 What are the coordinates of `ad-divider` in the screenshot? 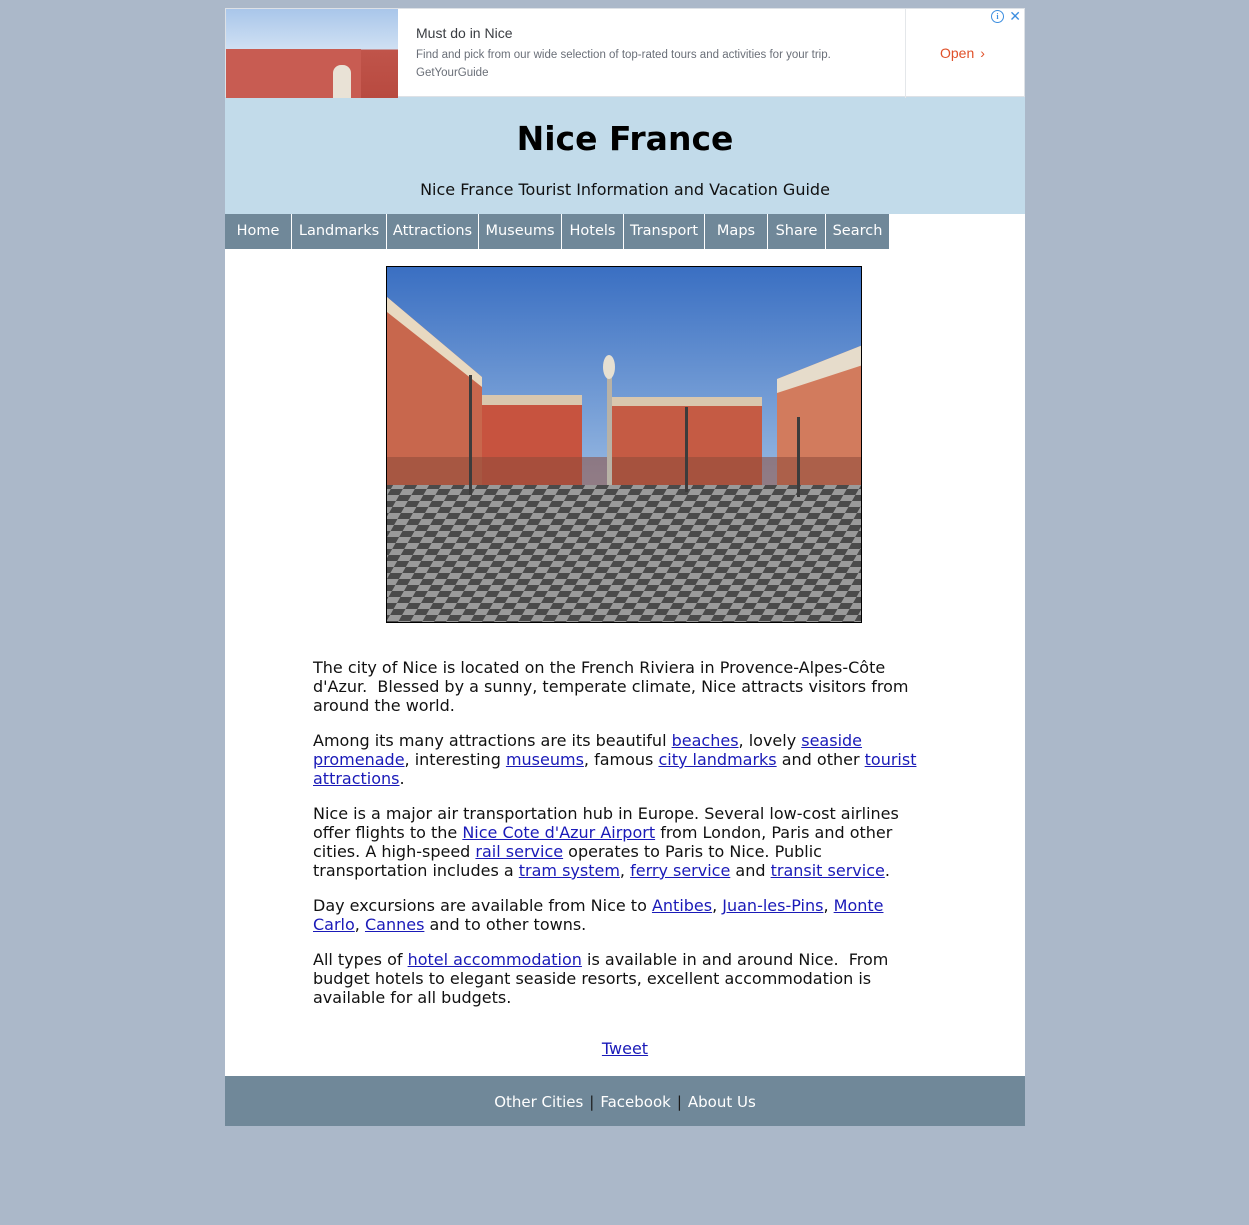 It's located at (905, 53).